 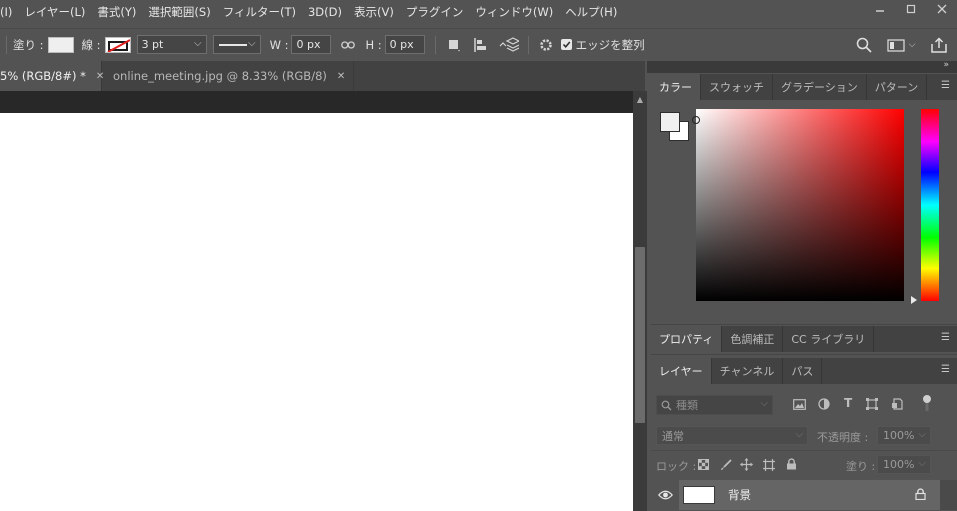 I want to click on align-edges-label: エッジを整列, so click(x=610, y=44).